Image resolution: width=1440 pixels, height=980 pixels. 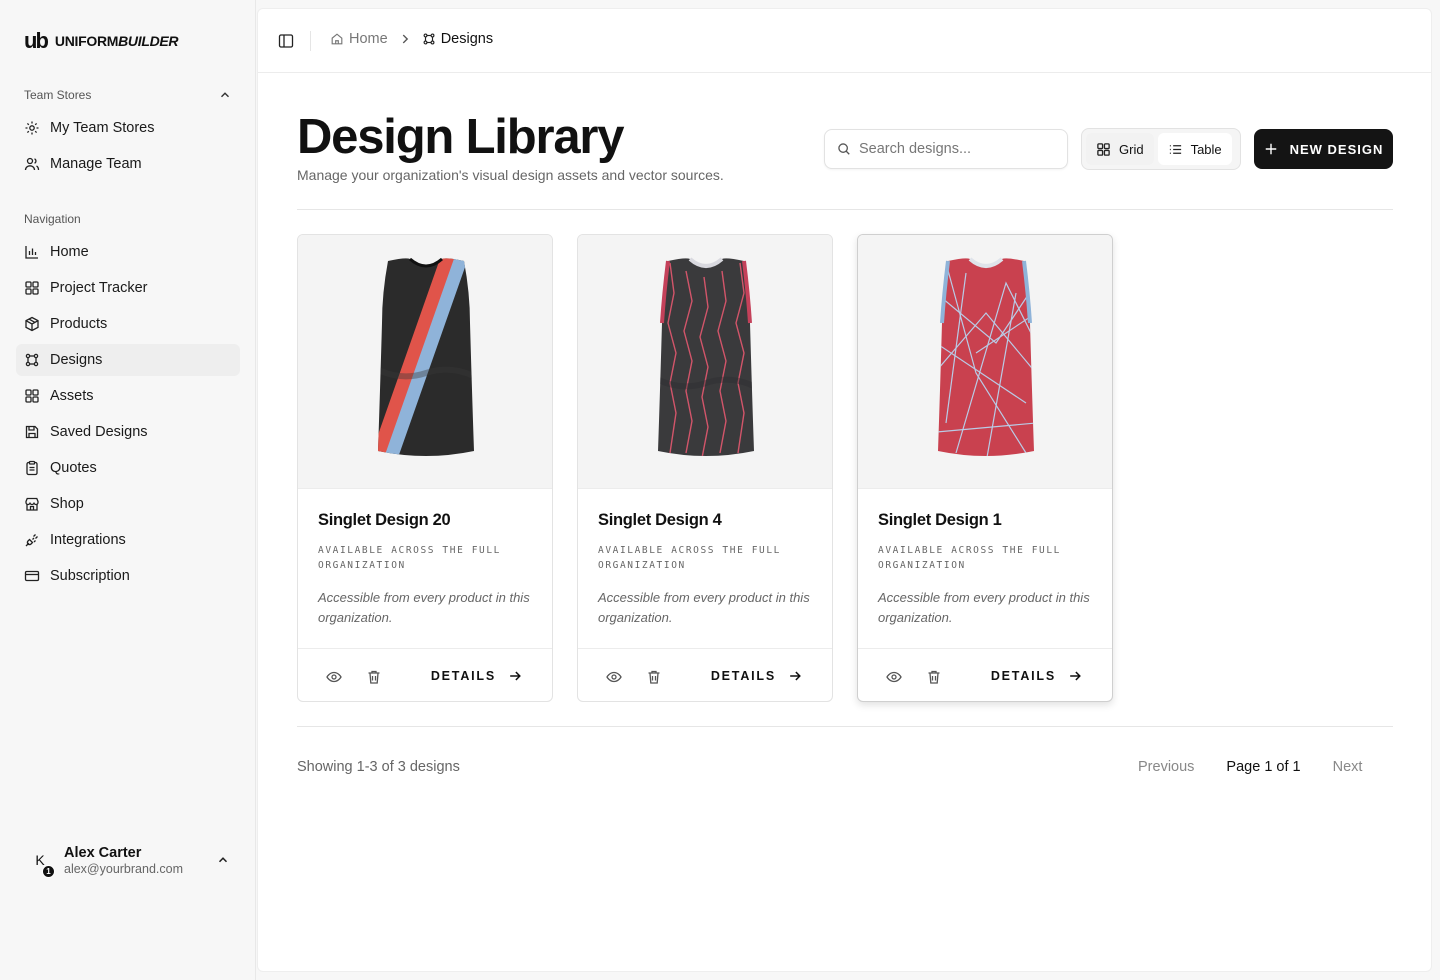 I want to click on layout-grid-icon, so click(x=32, y=396).